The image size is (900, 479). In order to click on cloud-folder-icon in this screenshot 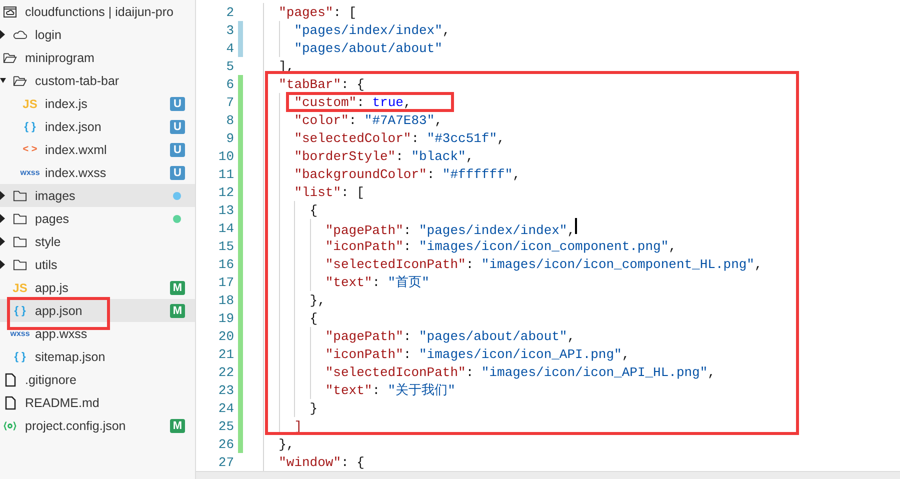, I will do `click(10, 12)`.